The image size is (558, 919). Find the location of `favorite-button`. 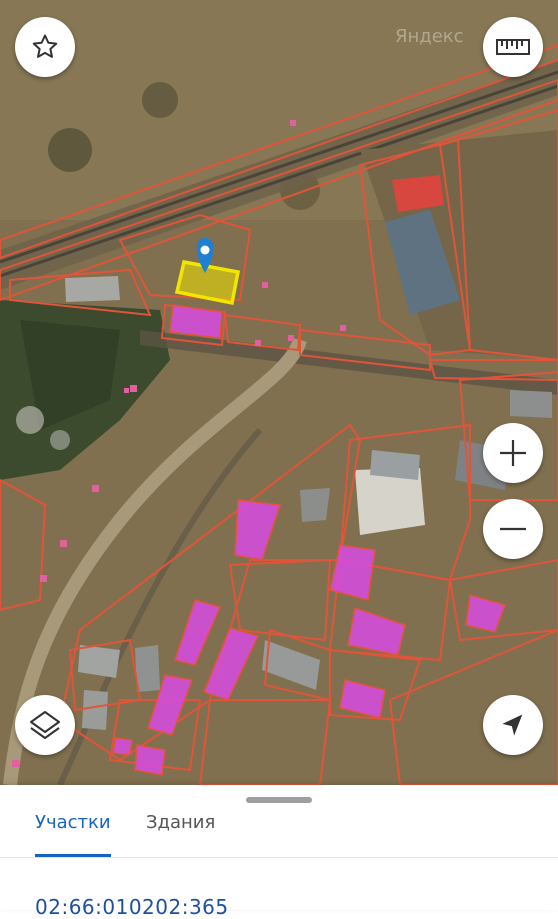

favorite-button is located at coordinates (45, 47).